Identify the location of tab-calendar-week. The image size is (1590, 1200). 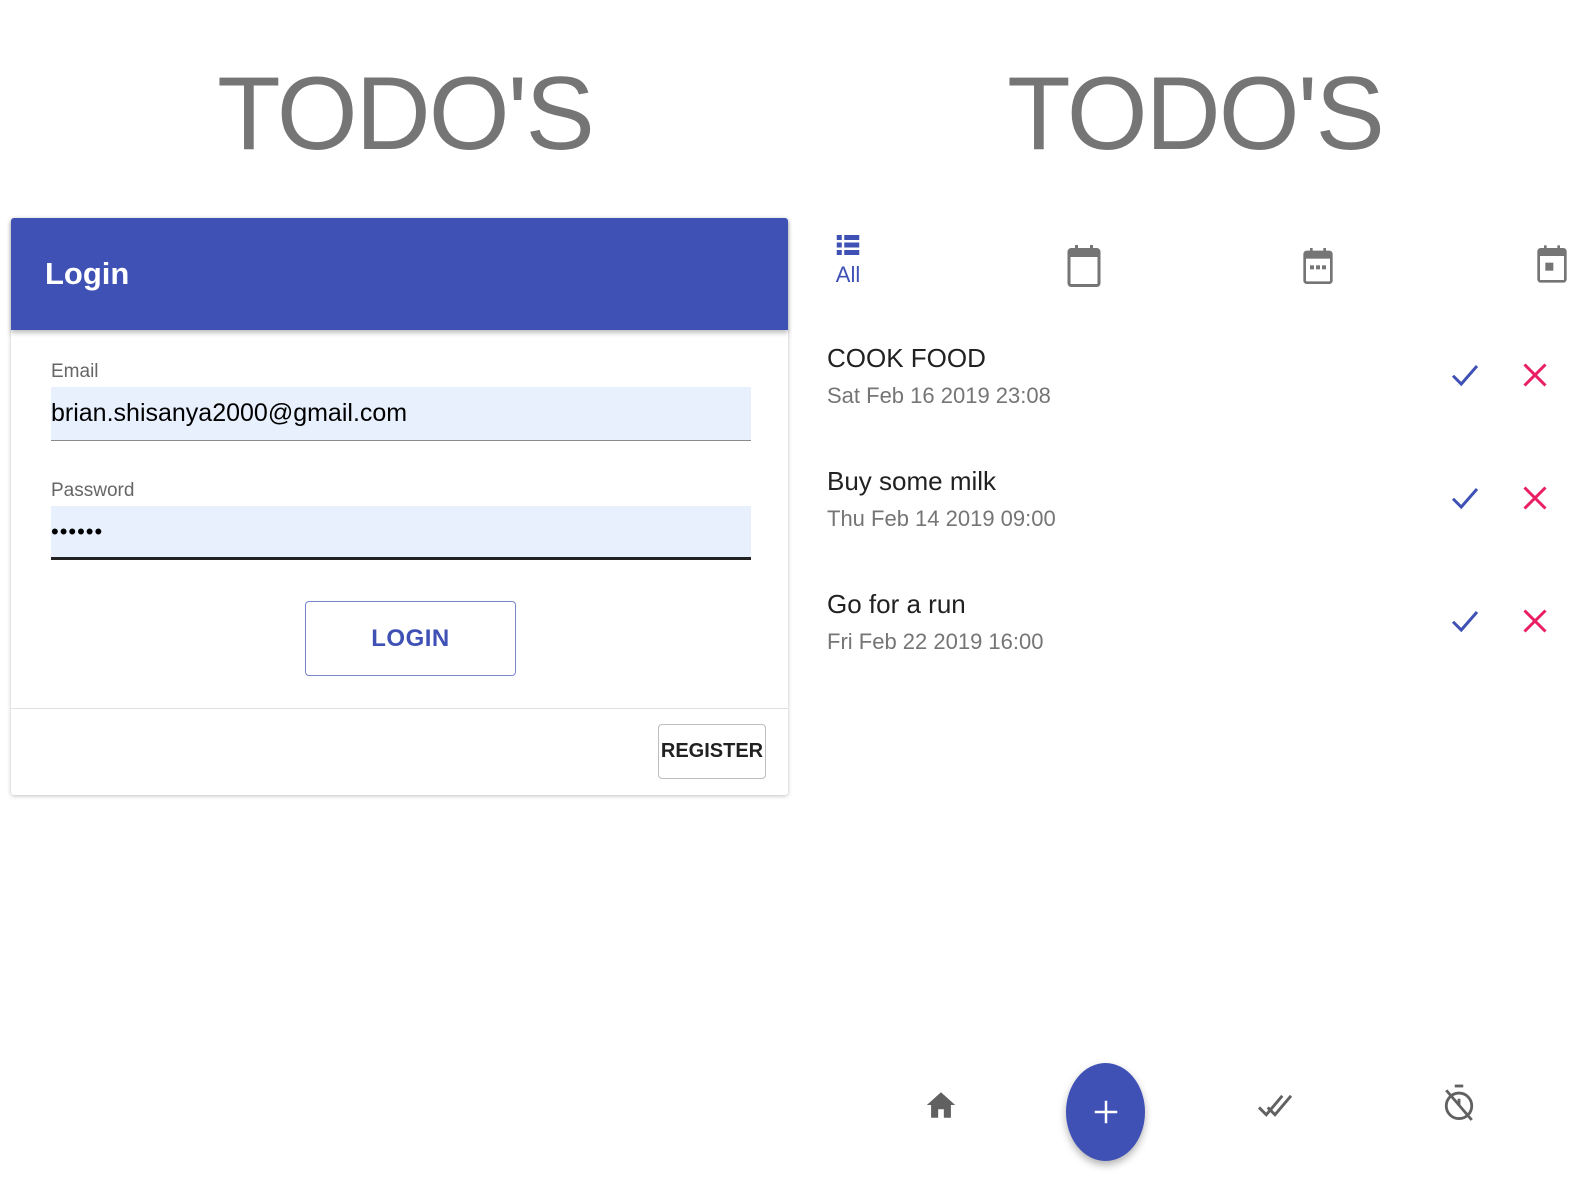
(1318, 266).